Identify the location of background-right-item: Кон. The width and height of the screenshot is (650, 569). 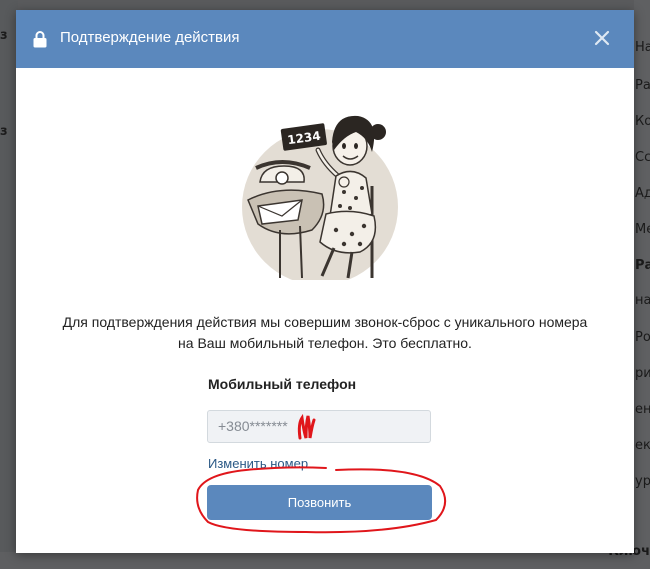
(642, 121).